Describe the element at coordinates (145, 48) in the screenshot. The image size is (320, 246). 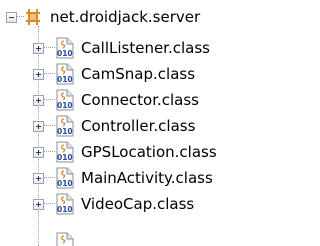
I see `class-file-name: CallListener.class` at that location.